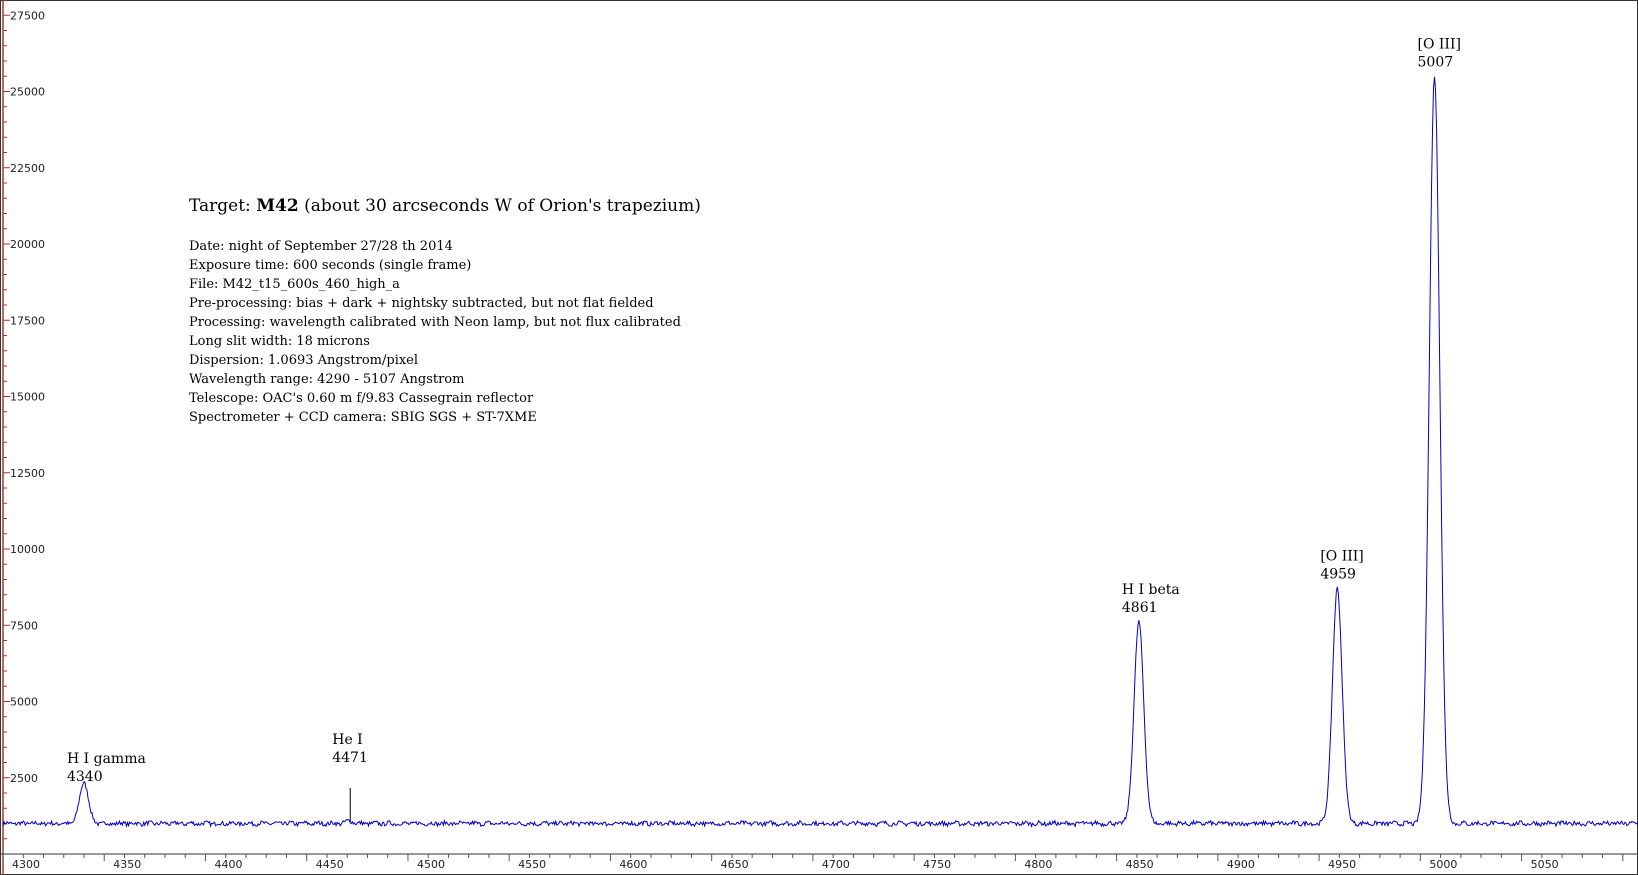  What do you see at coordinates (1436, 62) in the screenshot?
I see `peak-label-wavelength: 5007` at bounding box center [1436, 62].